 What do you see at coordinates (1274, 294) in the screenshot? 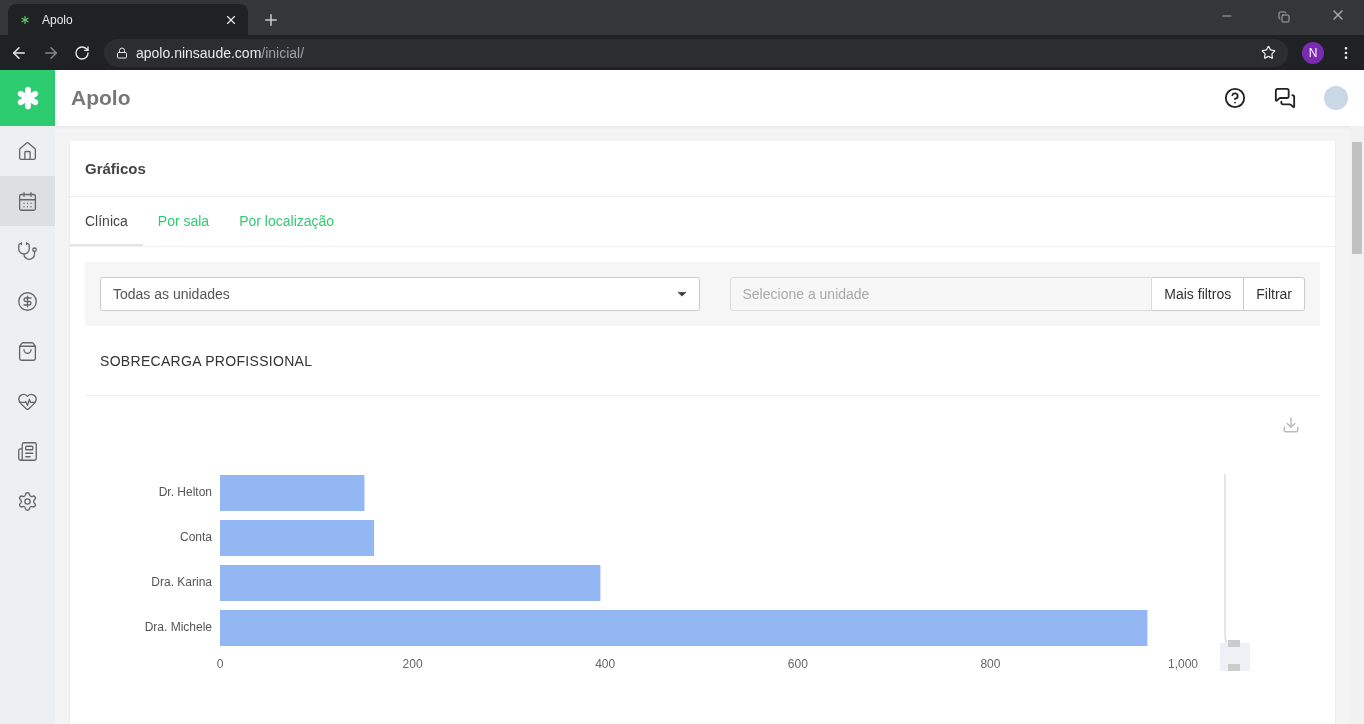
I see `filter-button: Filtrar` at bounding box center [1274, 294].